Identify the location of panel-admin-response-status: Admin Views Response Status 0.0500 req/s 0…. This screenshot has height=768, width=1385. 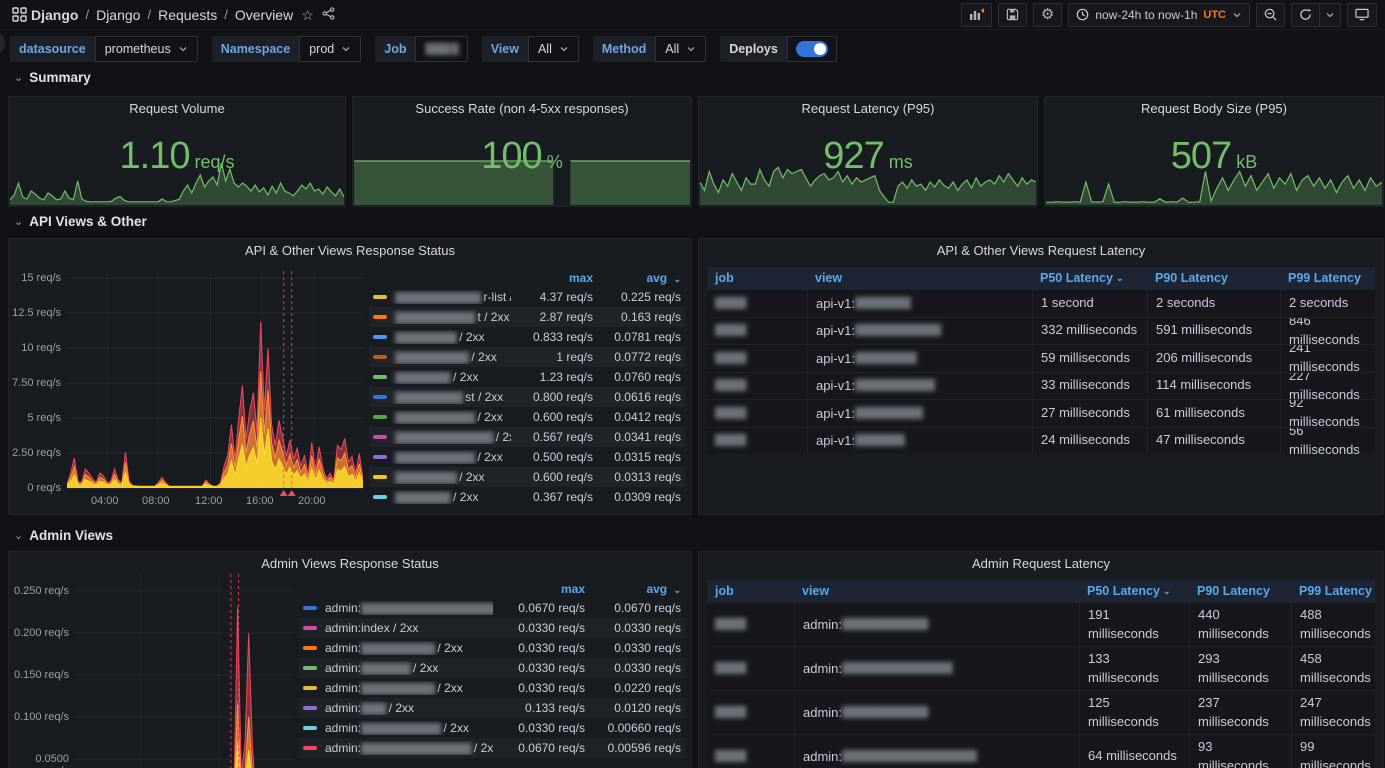
(350, 659).